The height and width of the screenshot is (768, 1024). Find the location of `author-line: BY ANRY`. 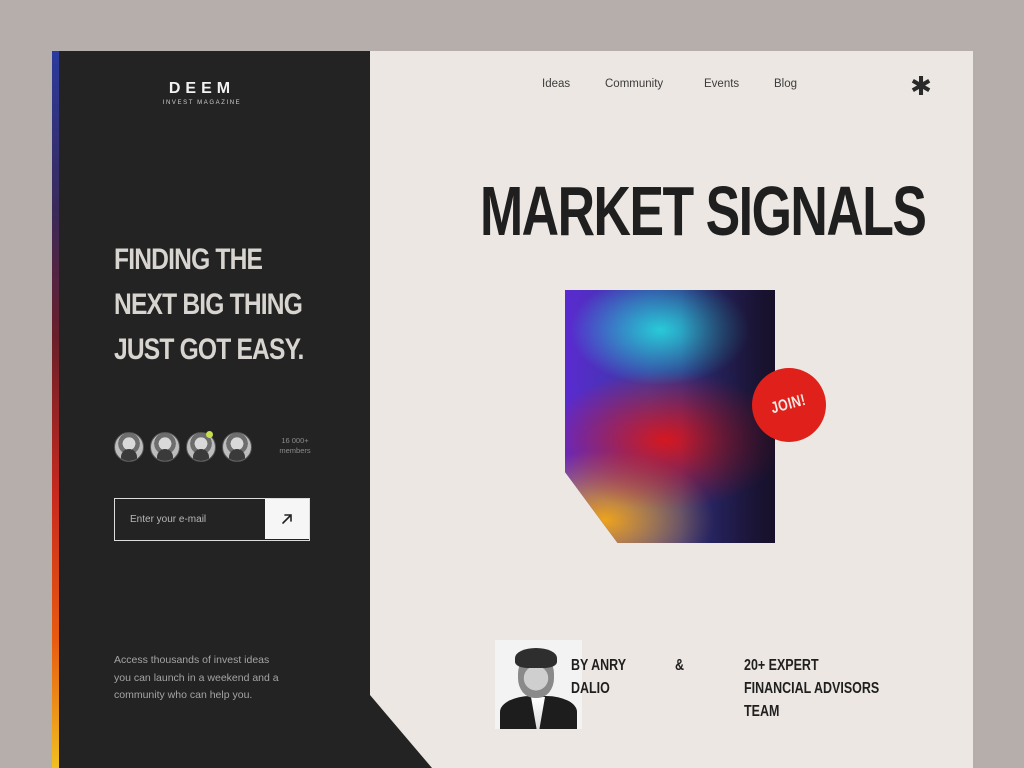

author-line: BY ANRY is located at coordinates (599, 665).